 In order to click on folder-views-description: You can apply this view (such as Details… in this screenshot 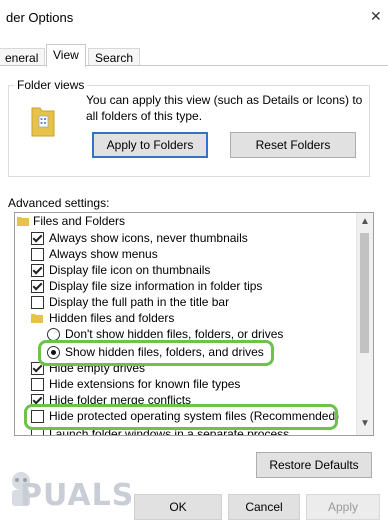, I will do `click(224, 108)`.